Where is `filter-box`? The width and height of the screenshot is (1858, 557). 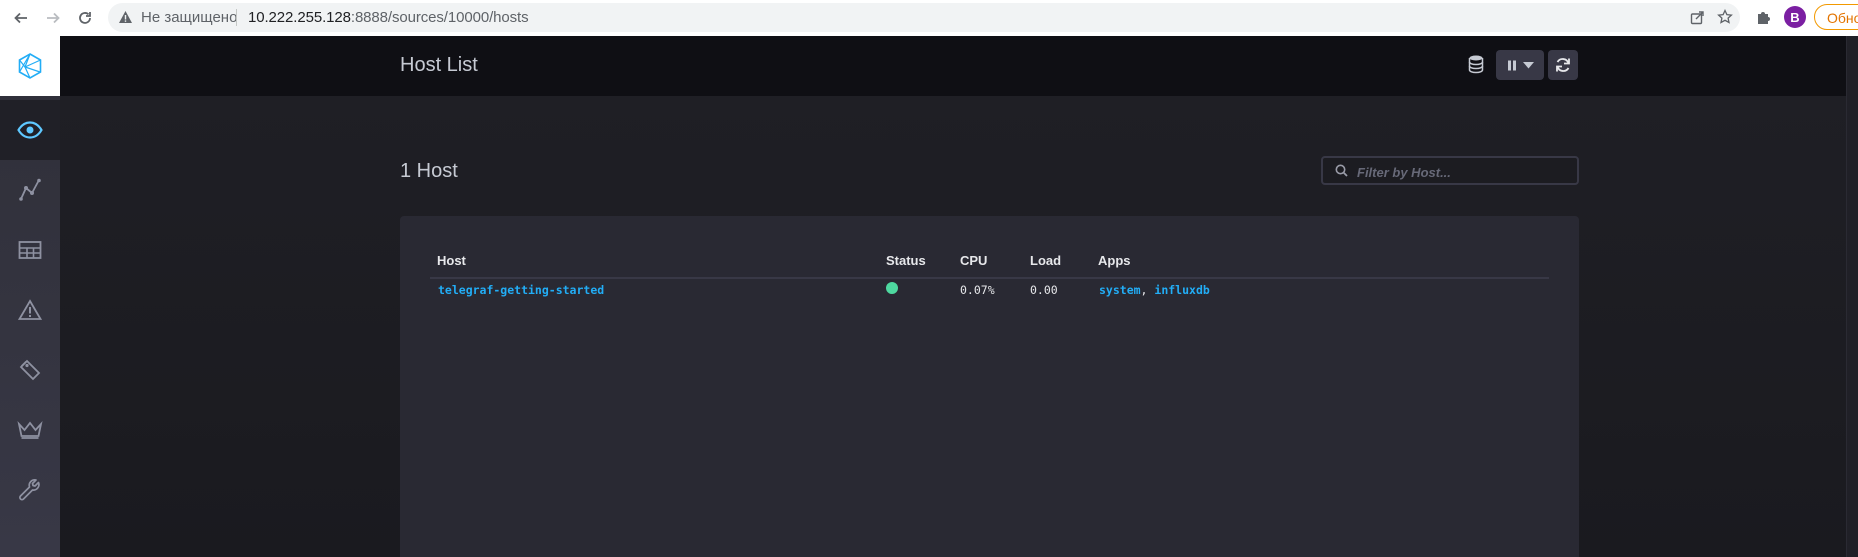 filter-box is located at coordinates (1450, 170).